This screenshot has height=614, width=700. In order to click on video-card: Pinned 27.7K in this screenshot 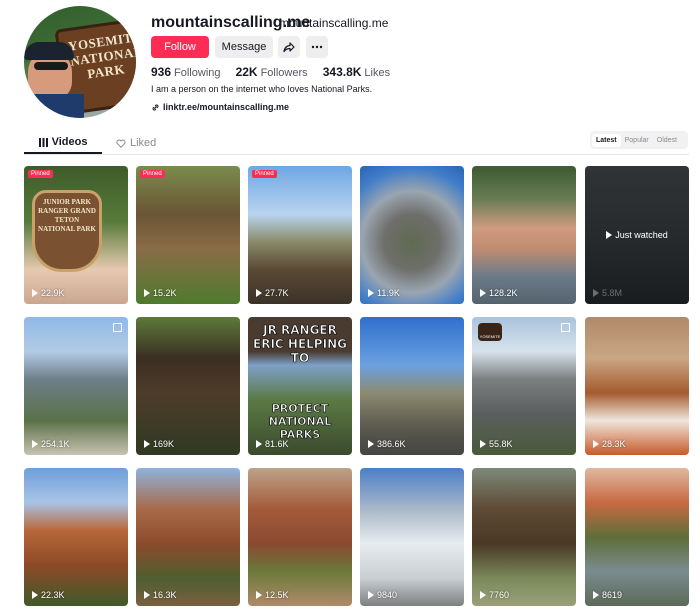, I will do `click(300, 235)`.